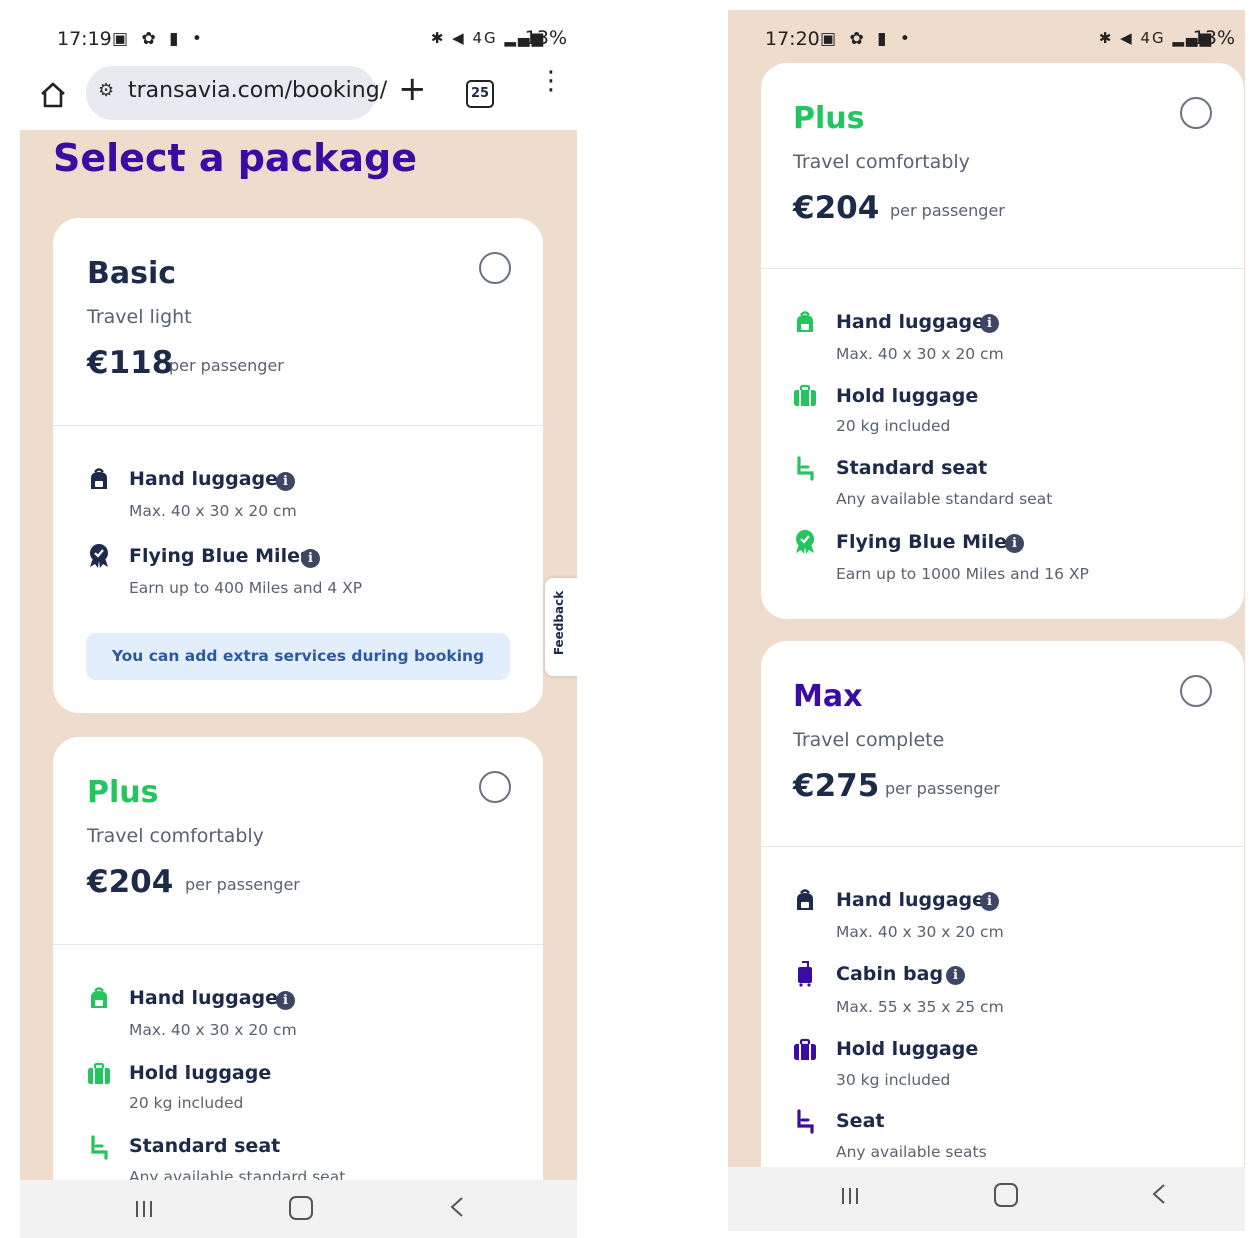 The image size is (1251, 1238). What do you see at coordinates (106, 90) in the screenshot?
I see `site-settings-icon: ⚙` at bounding box center [106, 90].